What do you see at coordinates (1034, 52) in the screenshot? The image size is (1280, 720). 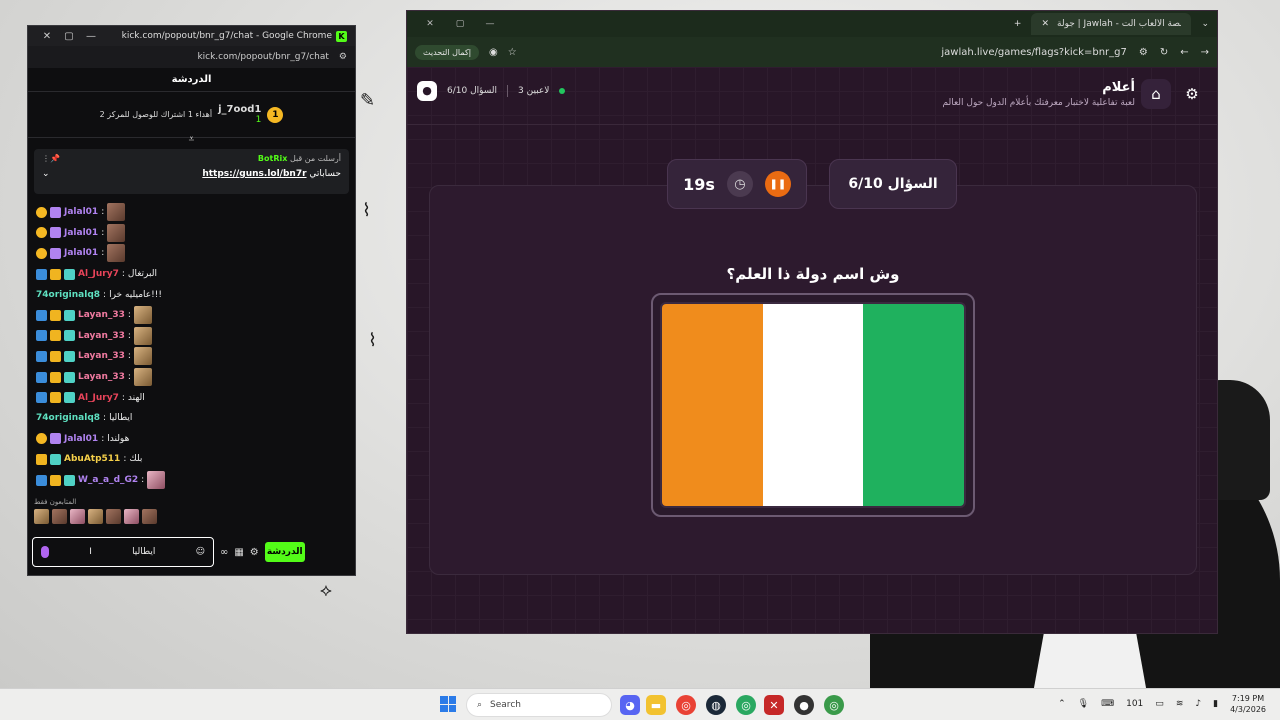 I see `url-field: jawlah.live/games/flags?kick=bnr_g7` at bounding box center [1034, 52].